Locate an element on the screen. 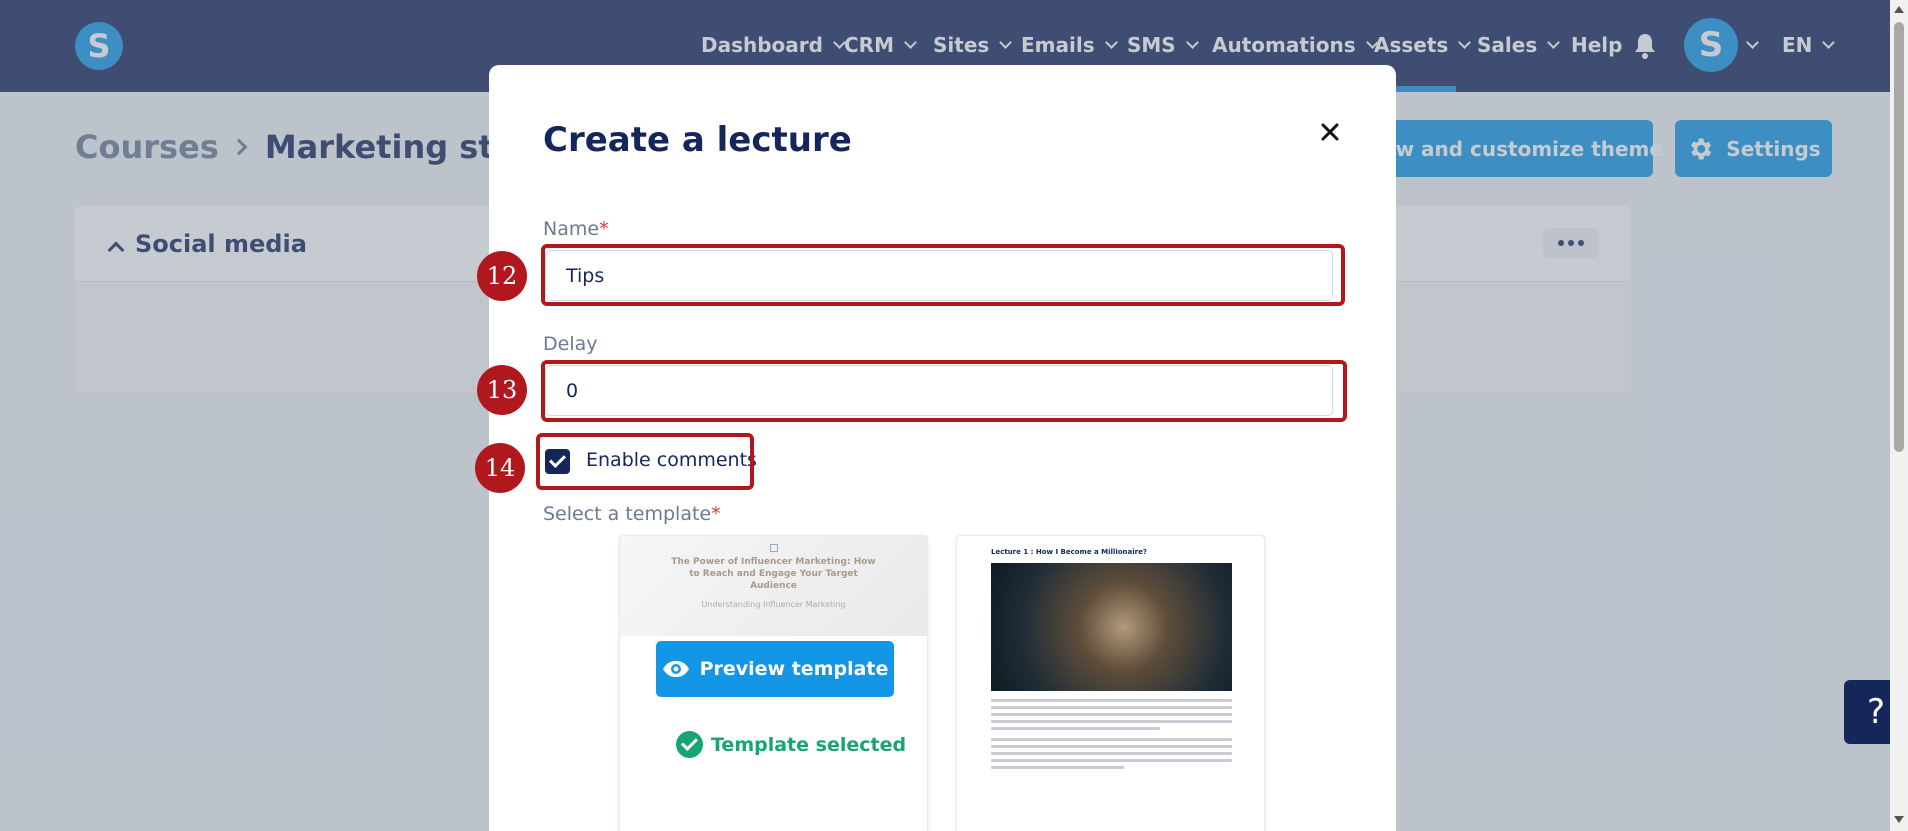 The image size is (1908, 831). template-label: Select a template* is located at coordinates (632, 514).